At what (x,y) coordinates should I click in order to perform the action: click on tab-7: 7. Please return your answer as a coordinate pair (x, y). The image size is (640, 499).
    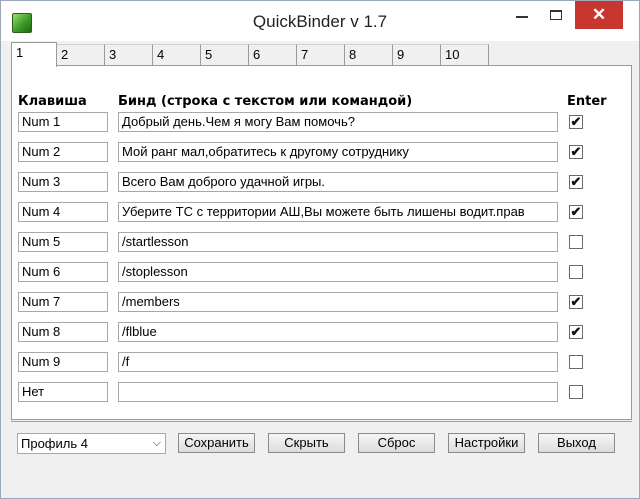
    Looking at the image, I should click on (321, 55).